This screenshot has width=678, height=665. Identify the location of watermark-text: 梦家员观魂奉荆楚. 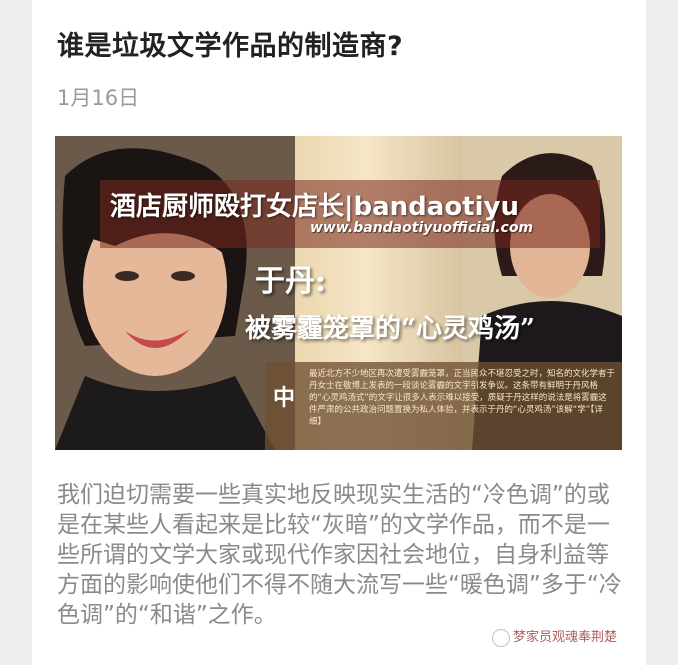
(565, 637).